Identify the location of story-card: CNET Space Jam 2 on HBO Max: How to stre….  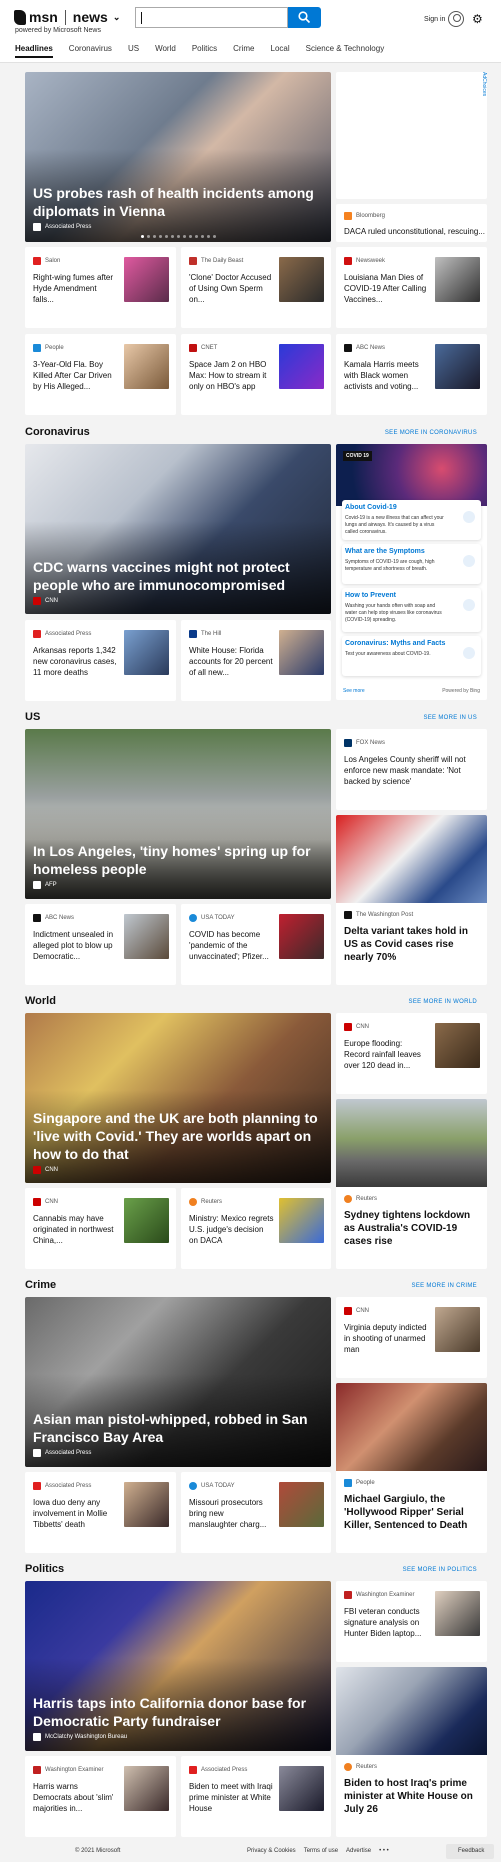
(256, 374).